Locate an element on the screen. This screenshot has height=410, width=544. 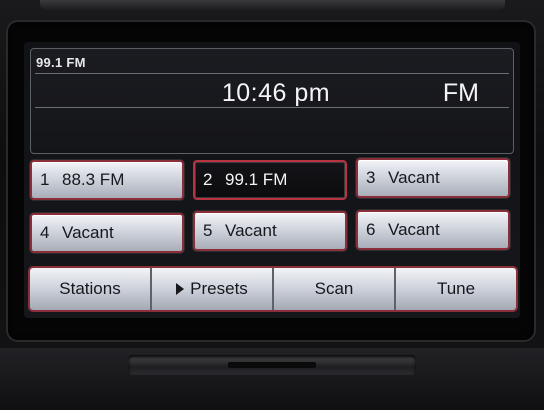
presets-button: Presets is located at coordinates (213, 289).